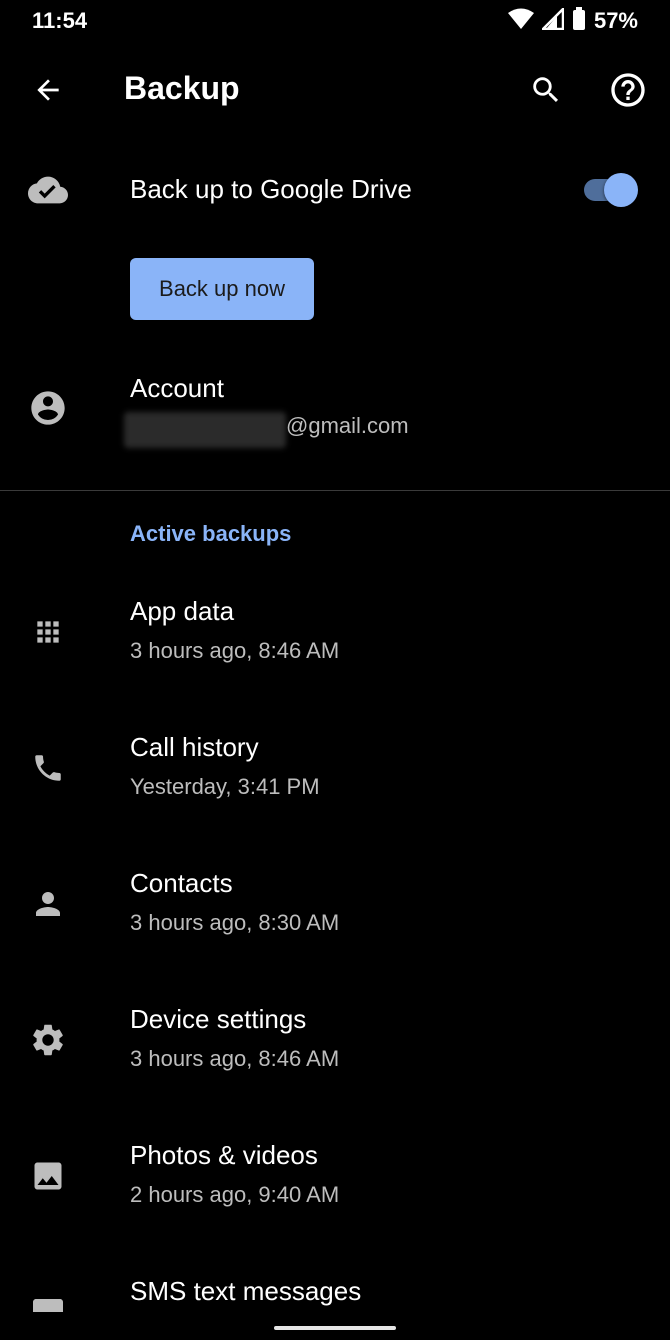  I want to click on backup-item-time: Yesterday, 3:41 PM, so click(225, 786).